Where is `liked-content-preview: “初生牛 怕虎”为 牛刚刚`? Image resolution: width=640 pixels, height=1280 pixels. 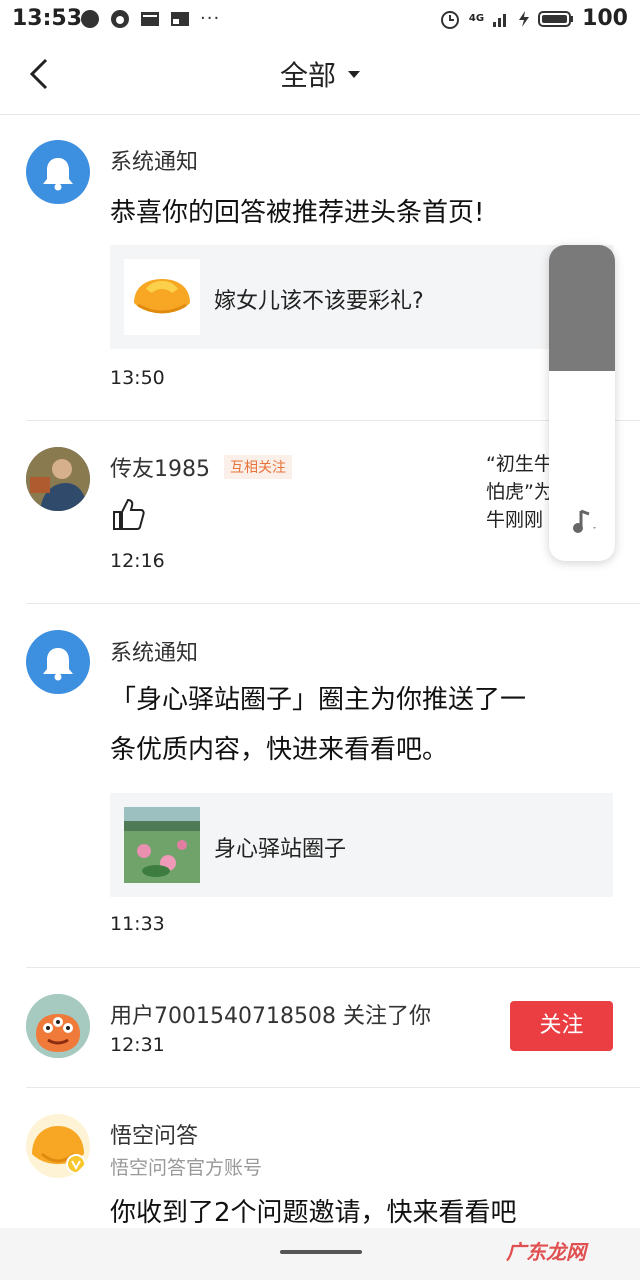 liked-content-preview: “初生牛 怕虎”为 牛刚刚 is located at coordinates (519, 492).